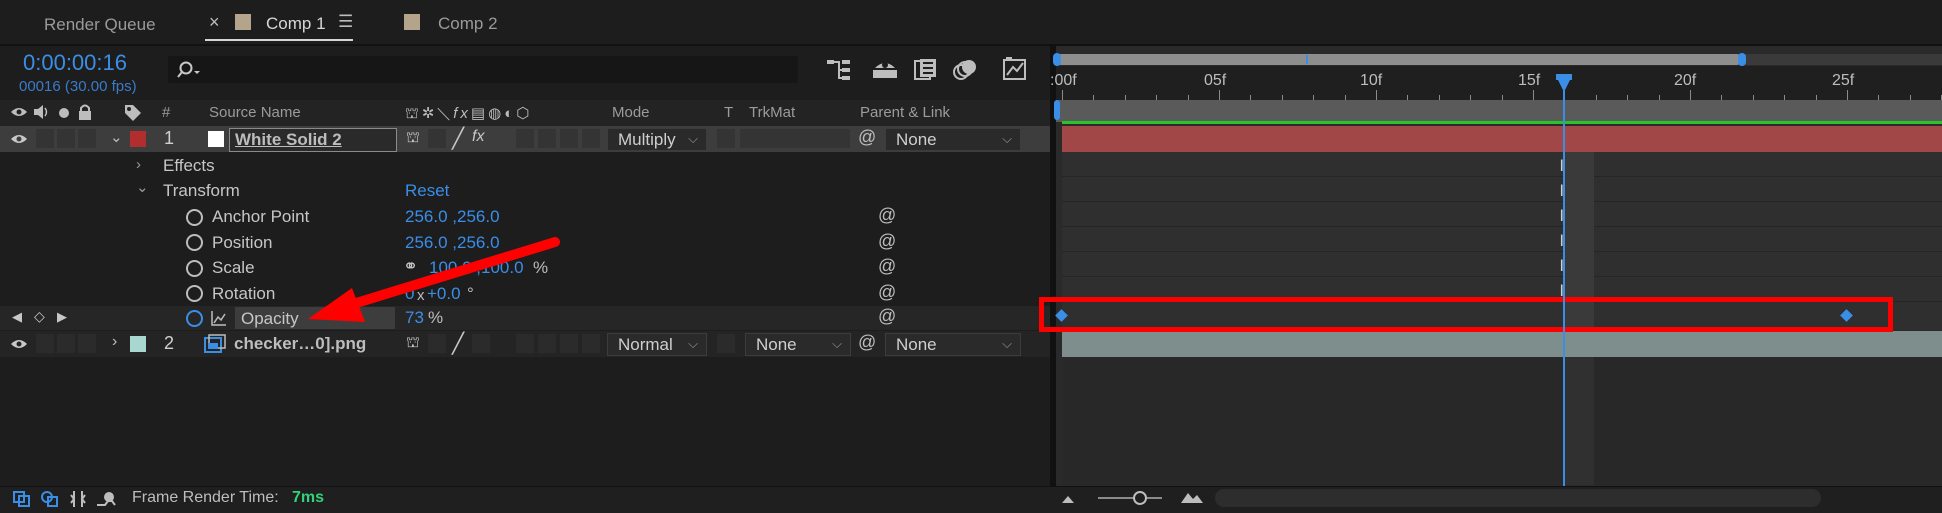 The width and height of the screenshot is (1942, 513). Describe the element at coordinates (1219, 95) in the screenshot. I see `ruler-tick` at that location.